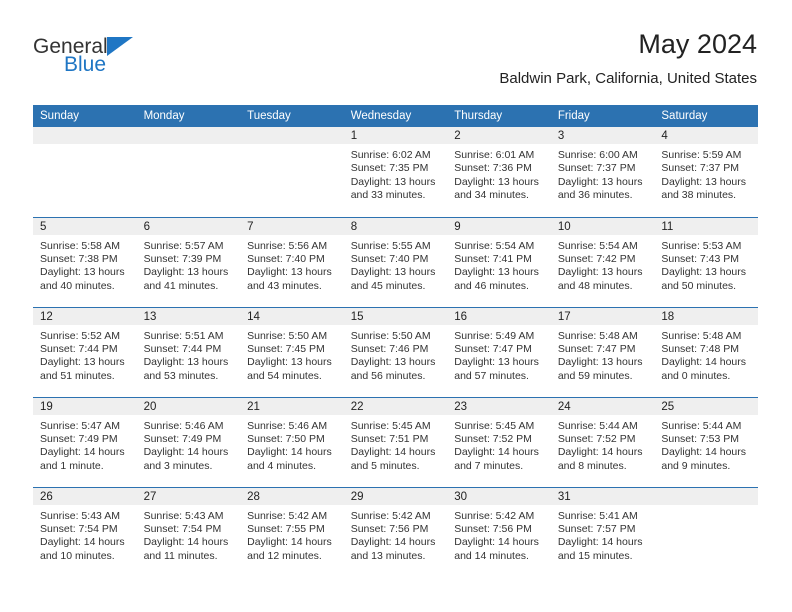  What do you see at coordinates (494, 515) in the screenshot?
I see `day-detail-line: Sunrise: 5:42 AM` at bounding box center [494, 515].